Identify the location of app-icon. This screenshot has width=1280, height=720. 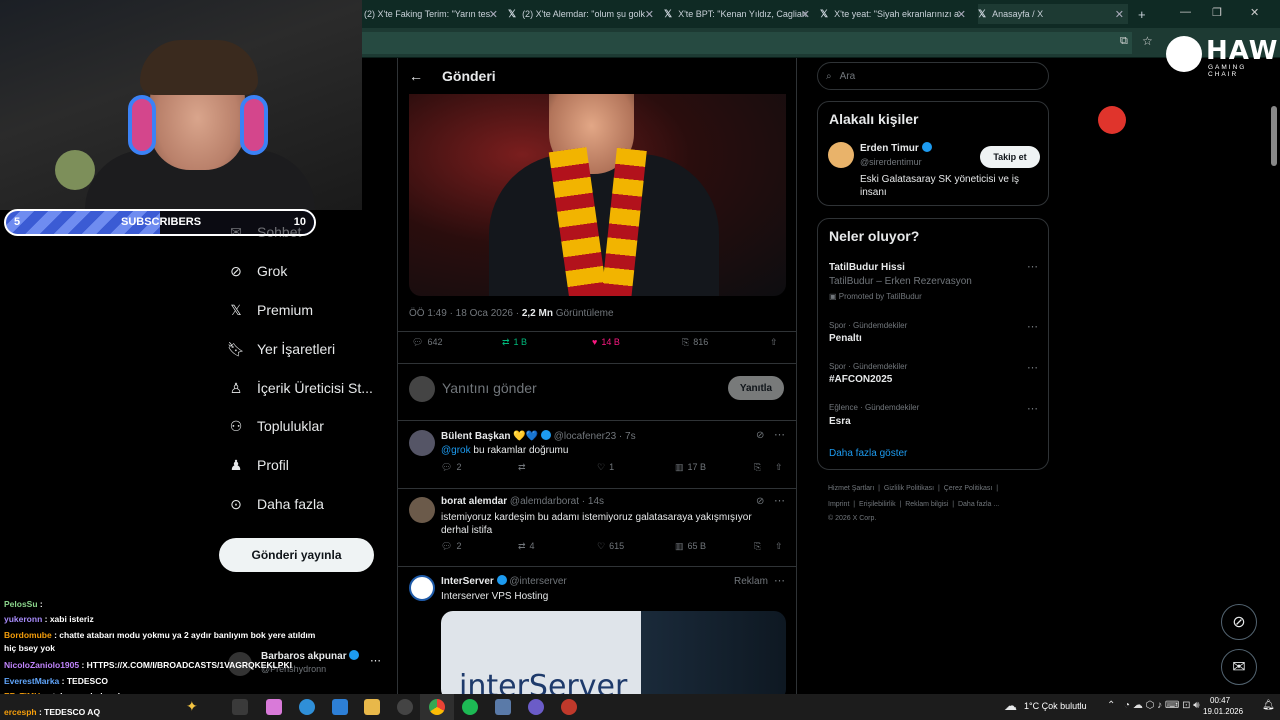
(503, 707).